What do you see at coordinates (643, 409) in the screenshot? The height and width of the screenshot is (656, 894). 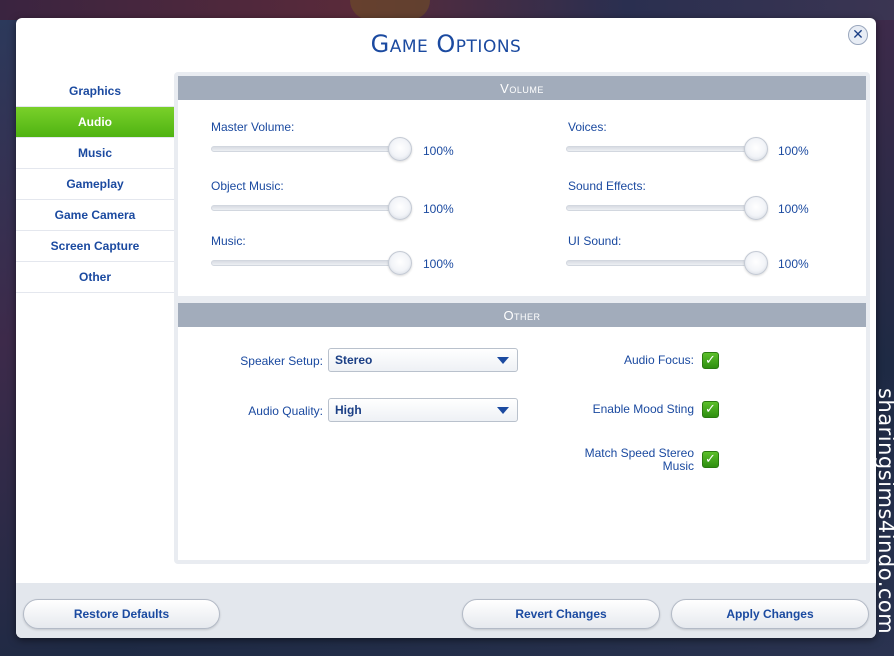 I see `mood-sting-label: Enable Mood Sting` at bounding box center [643, 409].